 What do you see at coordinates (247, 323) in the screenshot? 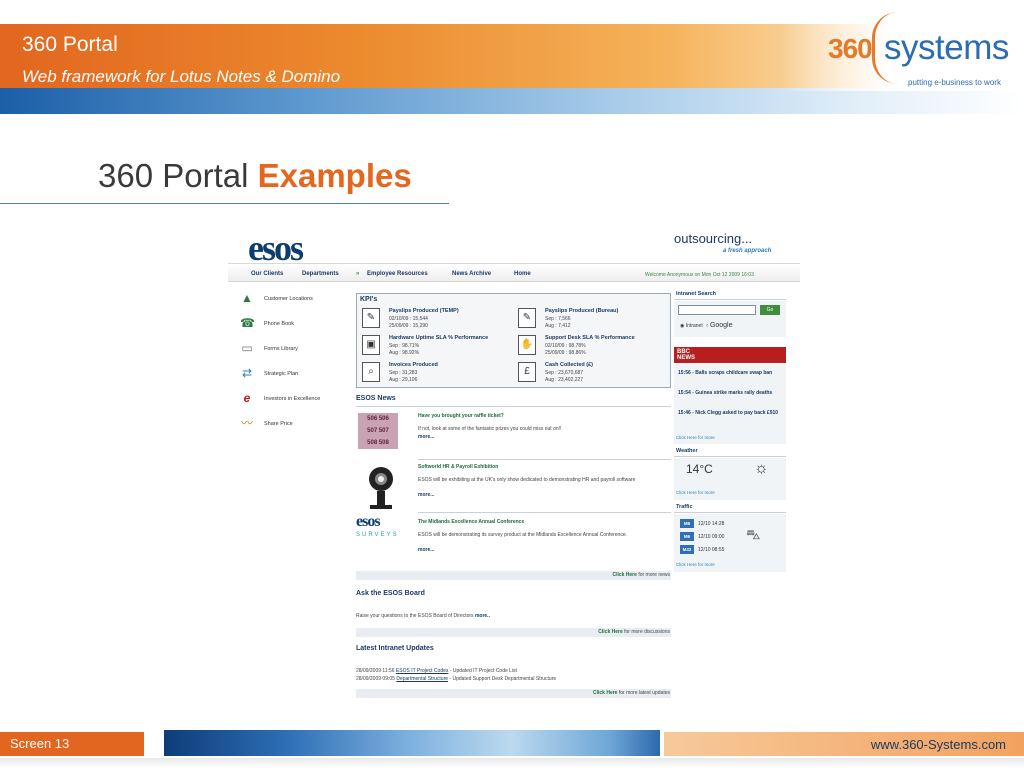
I see `phone-icon: ☎` at bounding box center [247, 323].